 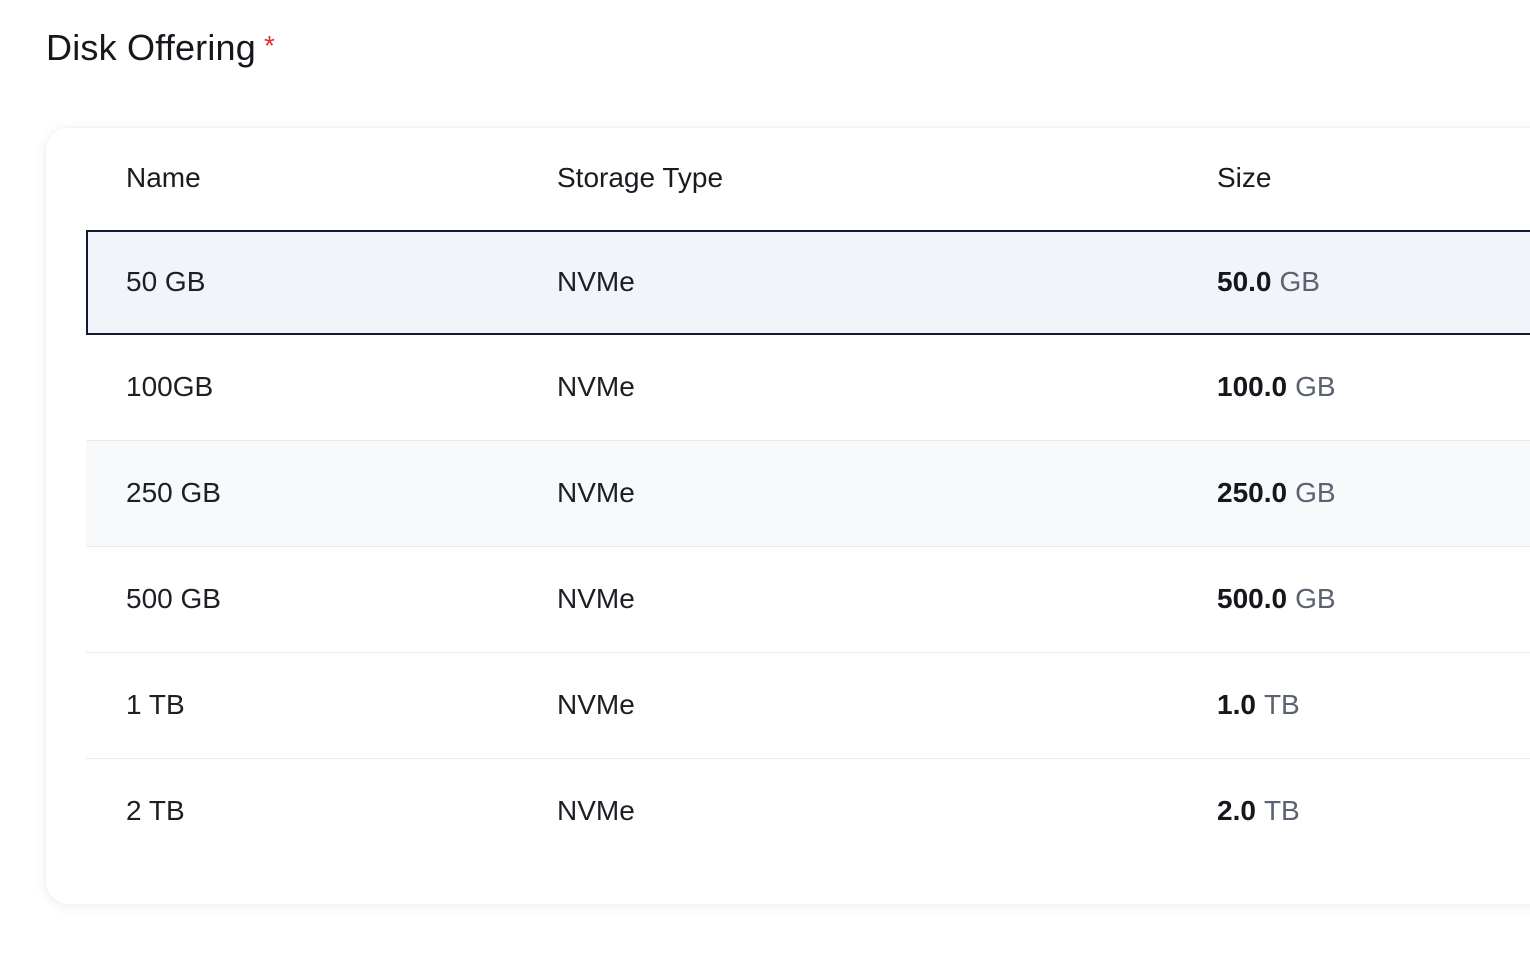 I want to click on cell-name: 500 GB, so click(x=173, y=598).